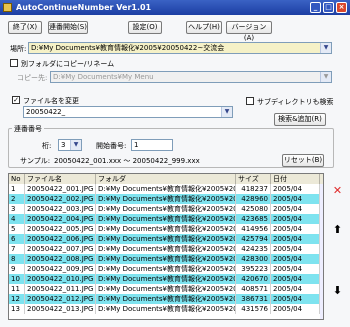 The image size is (350, 327). I want to click on cell-filename: 20050422_008.JPG, so click(60, 259).